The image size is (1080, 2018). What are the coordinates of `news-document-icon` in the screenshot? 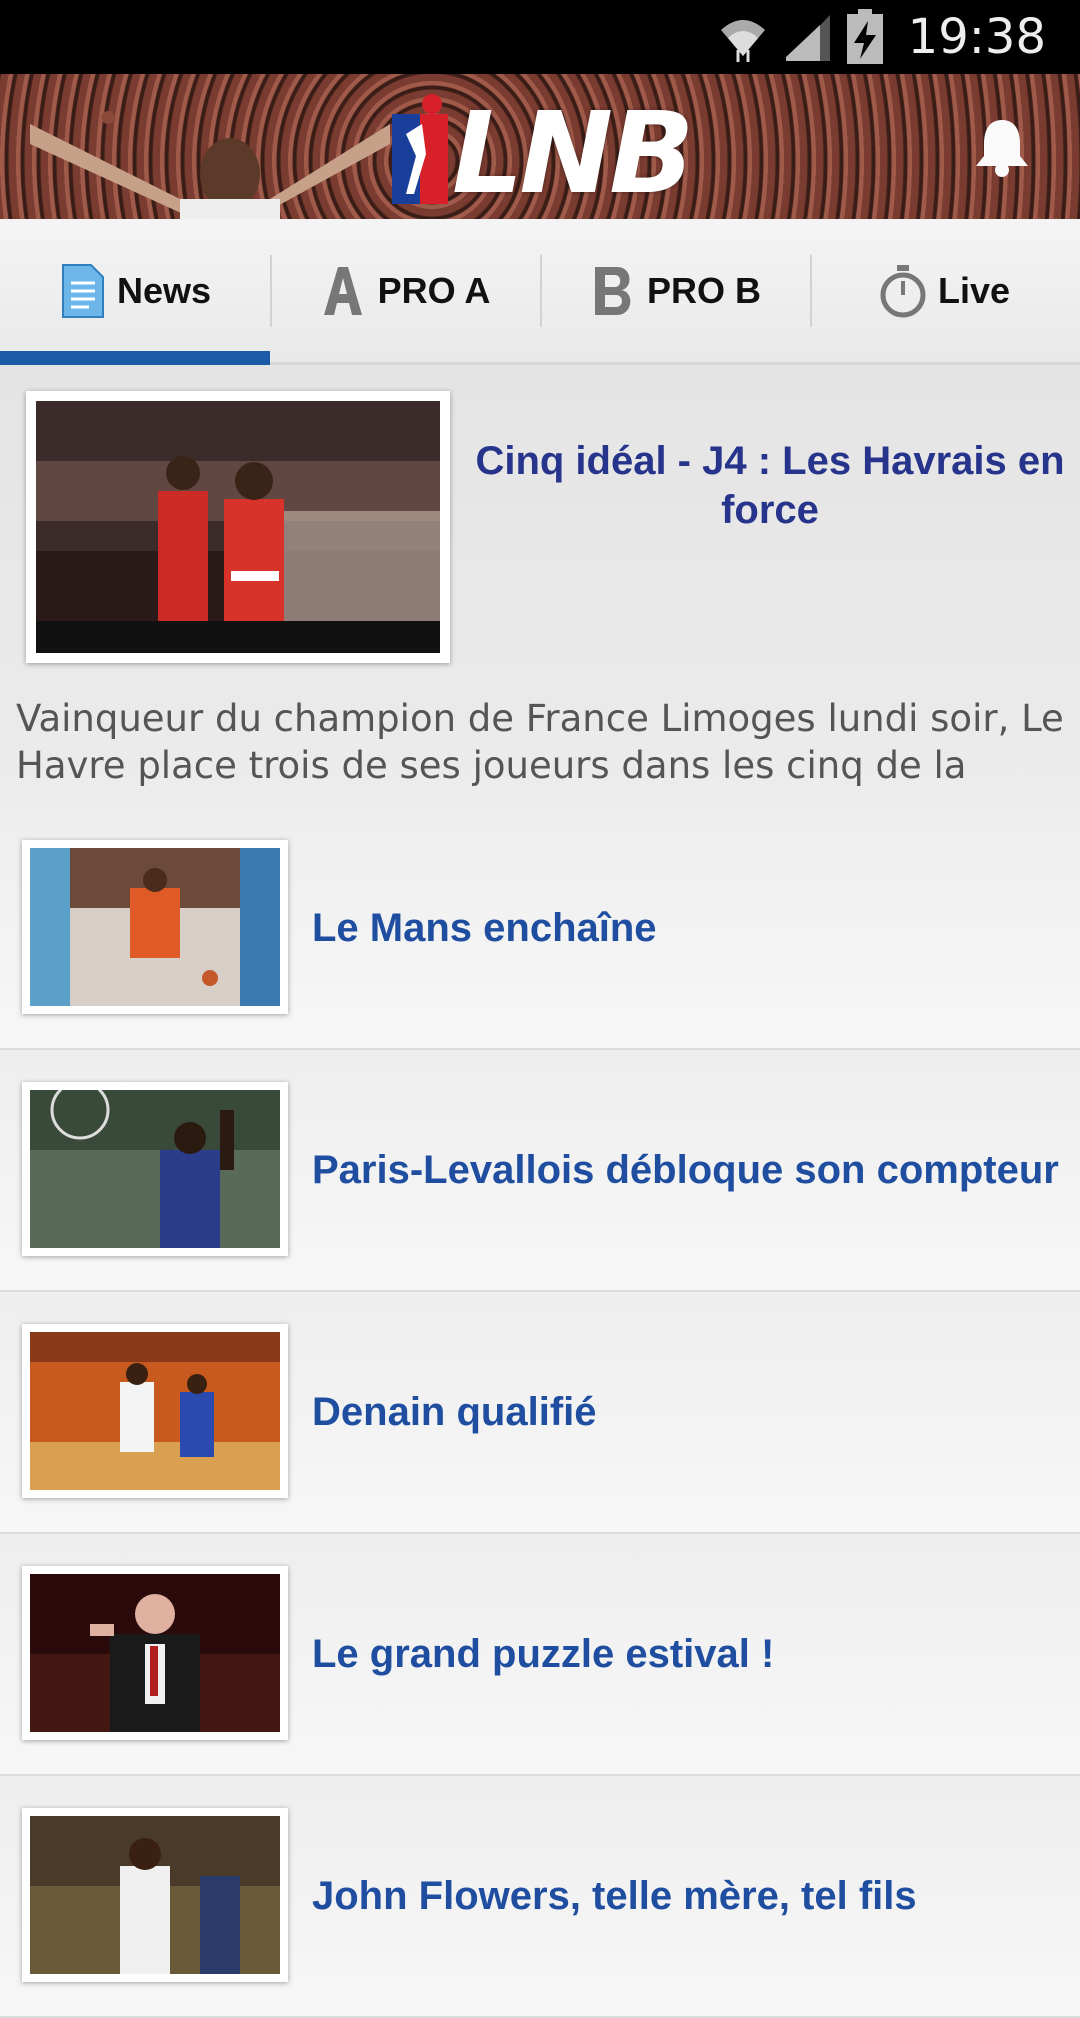 It's located at (82, 290).